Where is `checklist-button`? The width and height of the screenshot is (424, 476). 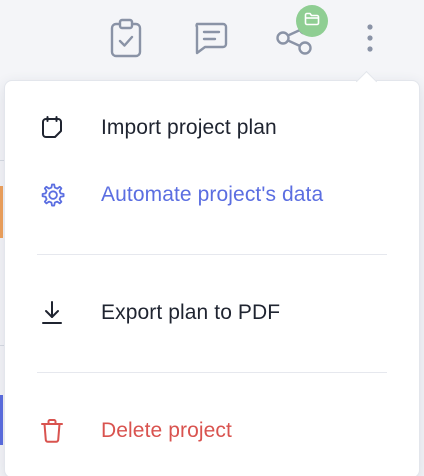
checklist-button is located at coordinates (126, 38).